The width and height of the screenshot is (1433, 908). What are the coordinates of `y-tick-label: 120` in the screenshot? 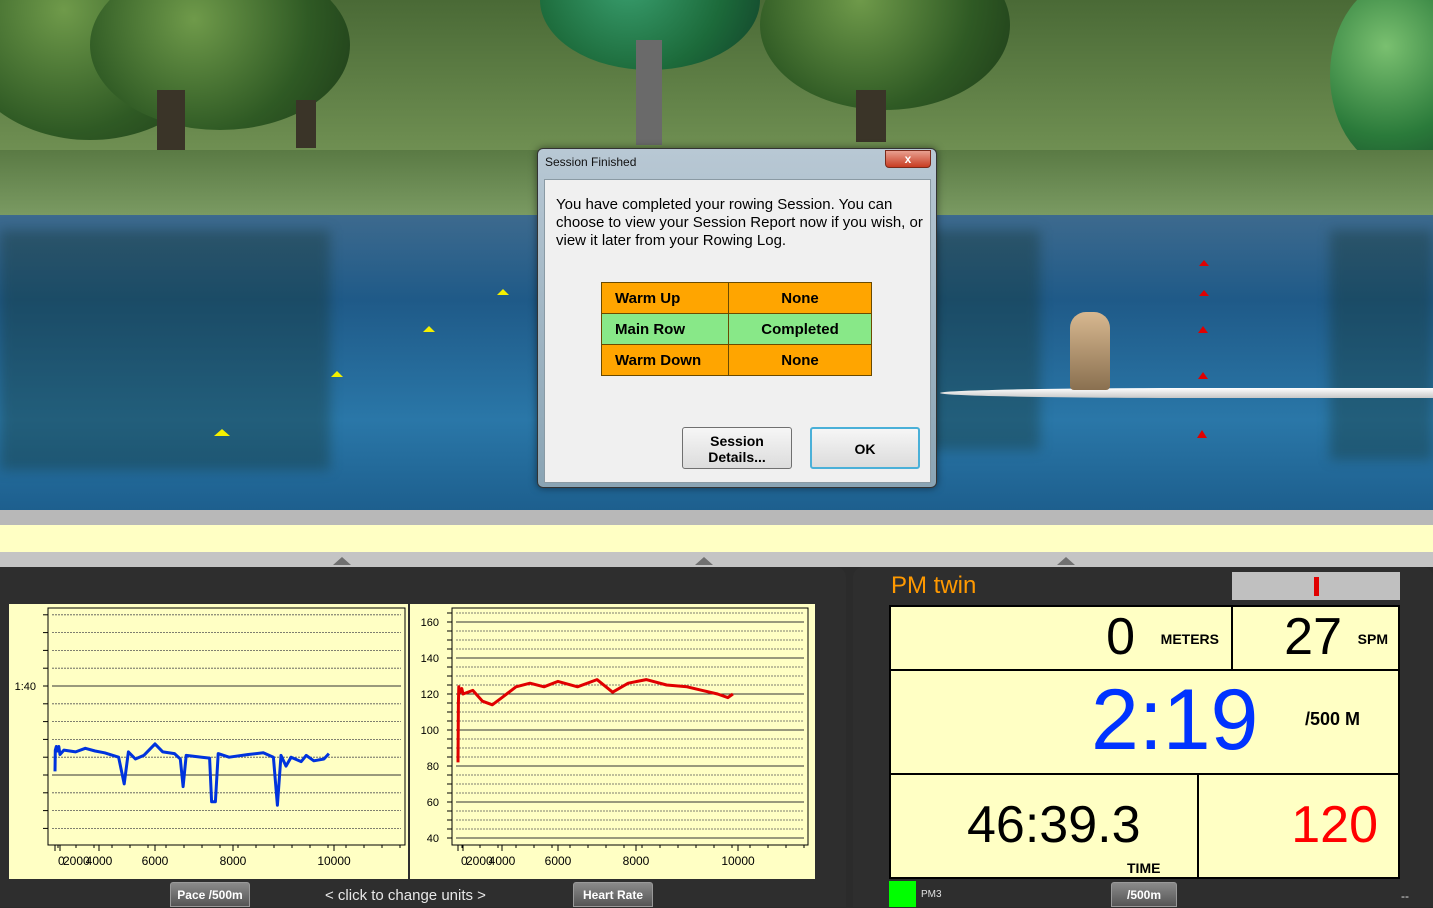 It's located at (430, 695).